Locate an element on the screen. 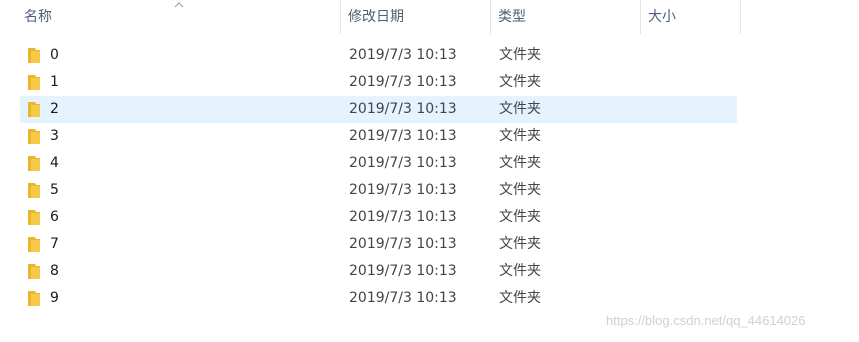 This screenshot has width=859, height=342. file-row: 2 2019/7/3 10:13 文件夹 is located at coordinates (378, 109).